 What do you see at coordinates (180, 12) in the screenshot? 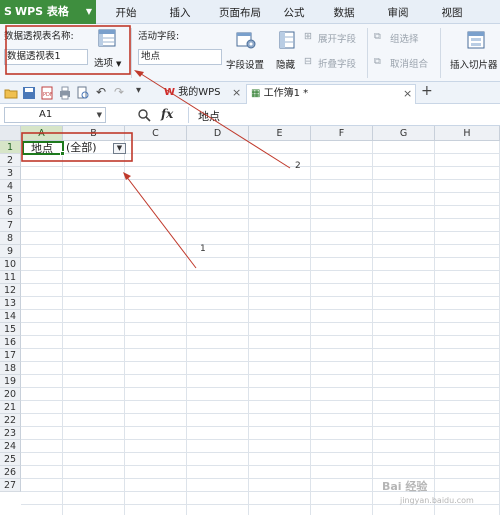
I see `tab-insert: 插入` at bounding box center [180, 12].